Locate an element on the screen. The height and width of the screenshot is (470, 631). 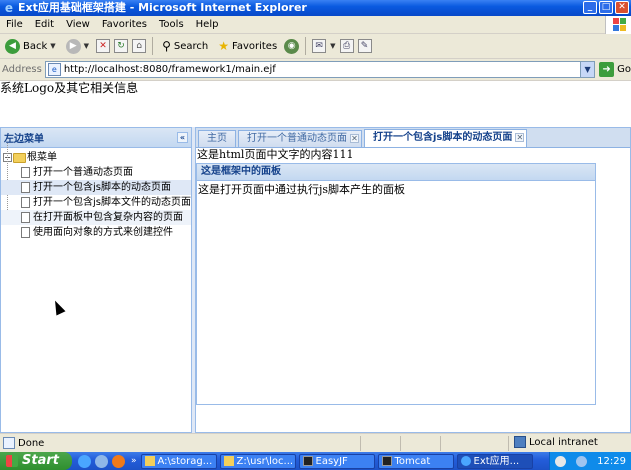
media-icon: ◉ is located at coordinates (292, 46).